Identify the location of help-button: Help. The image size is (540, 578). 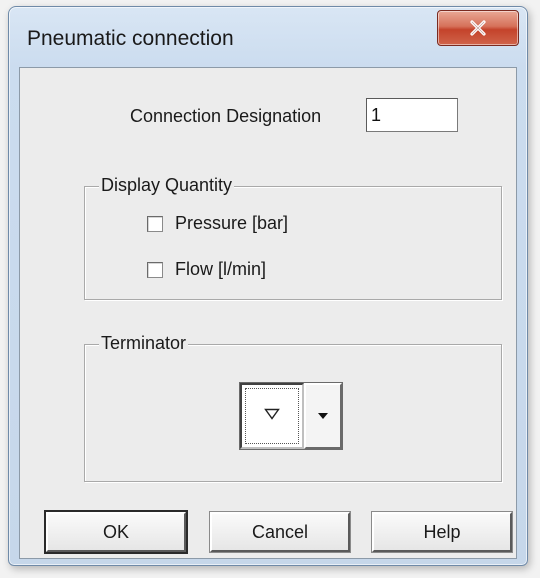
(442, 532).